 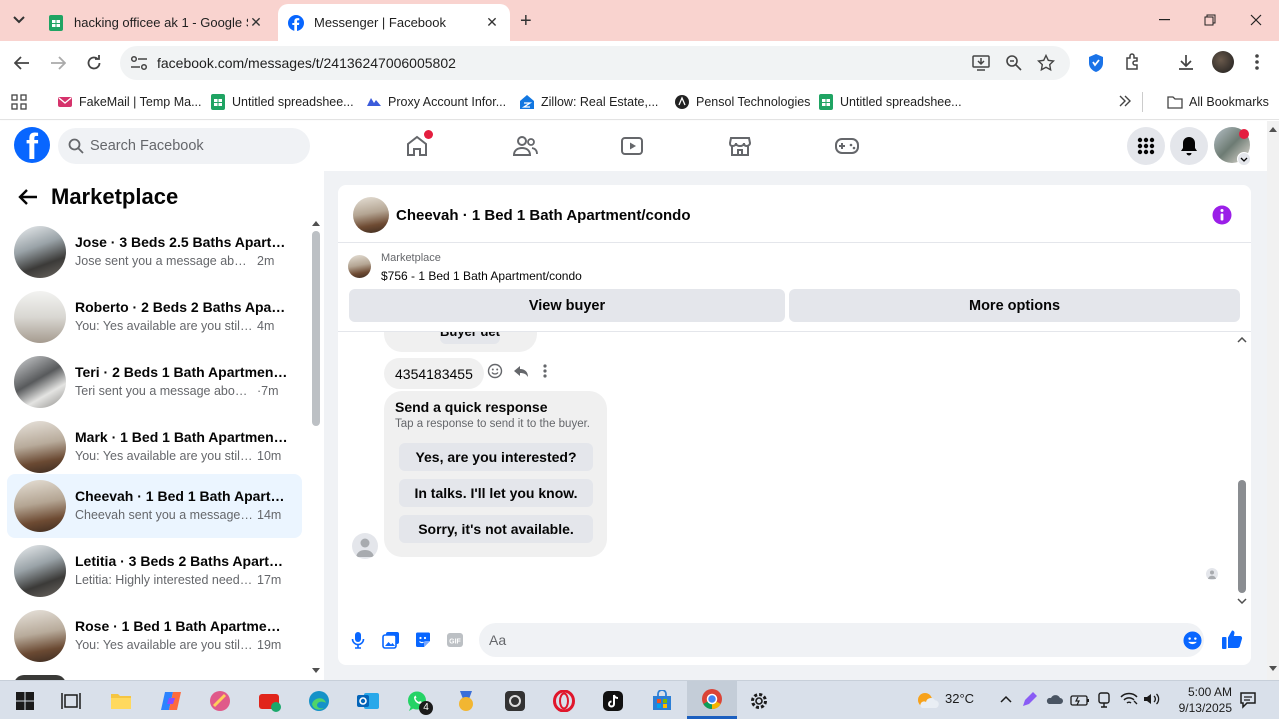 I want to click on taskbar-tiktok, so click(x=613, y=701).